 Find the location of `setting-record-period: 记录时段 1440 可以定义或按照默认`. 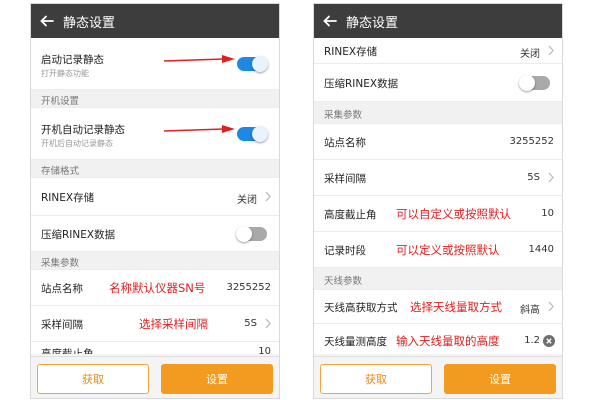

setting-record-period: 记录时段 1440 可以定义或按照默认 is located at coordinates (438, 250).